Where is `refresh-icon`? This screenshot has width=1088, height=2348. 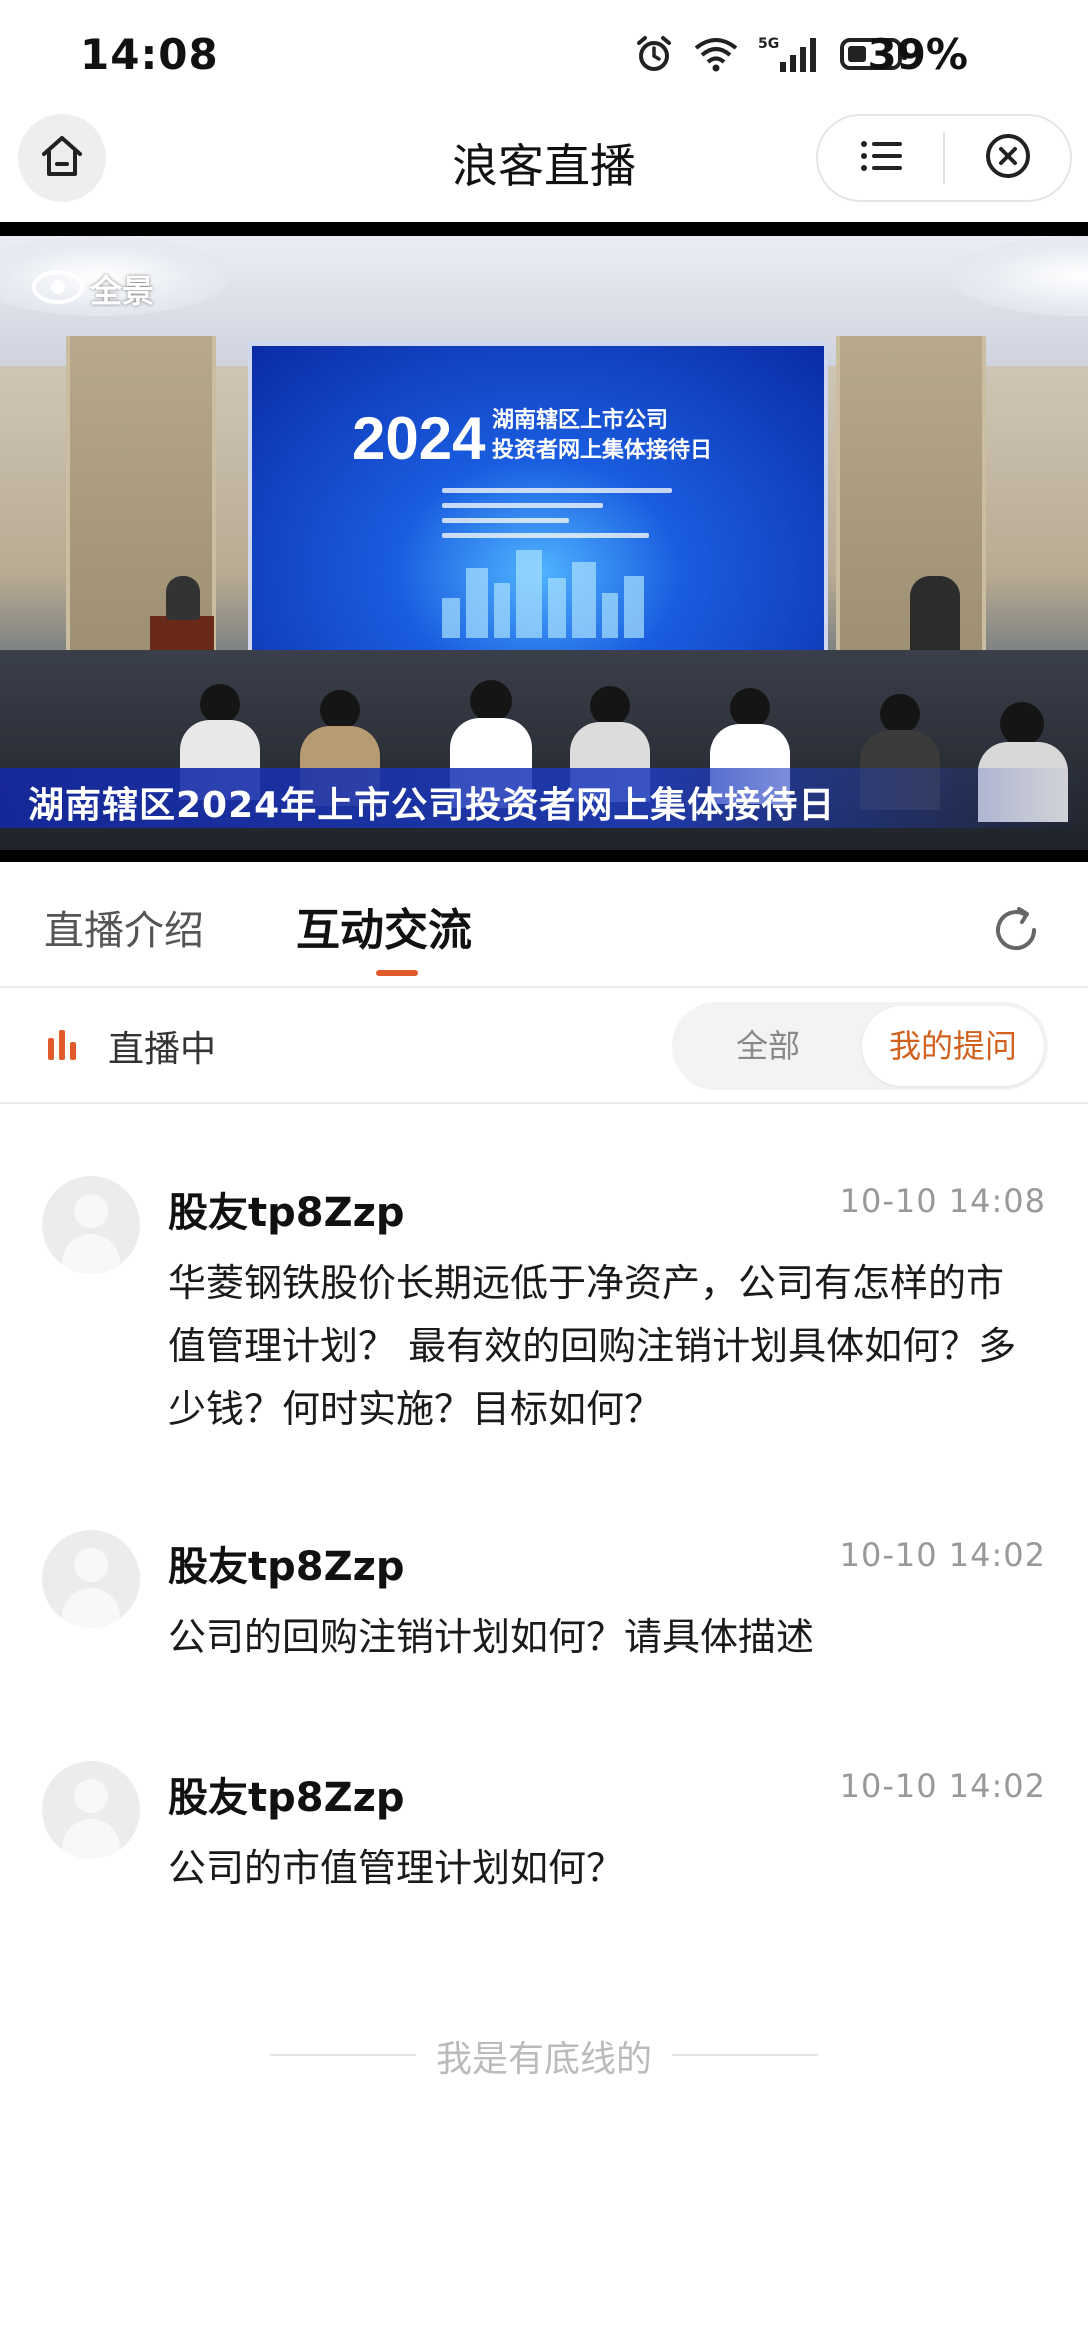
refresh-icon is located at coordinates (1016, 932).